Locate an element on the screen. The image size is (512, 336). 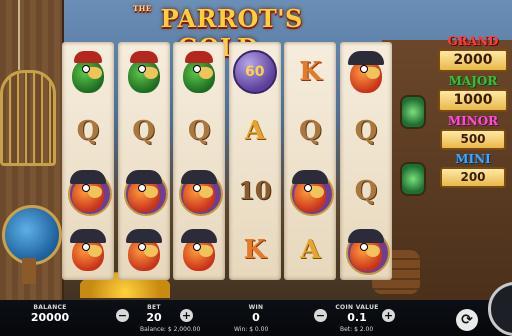
bet-minus-button: − is located at coordinates (122, 315).